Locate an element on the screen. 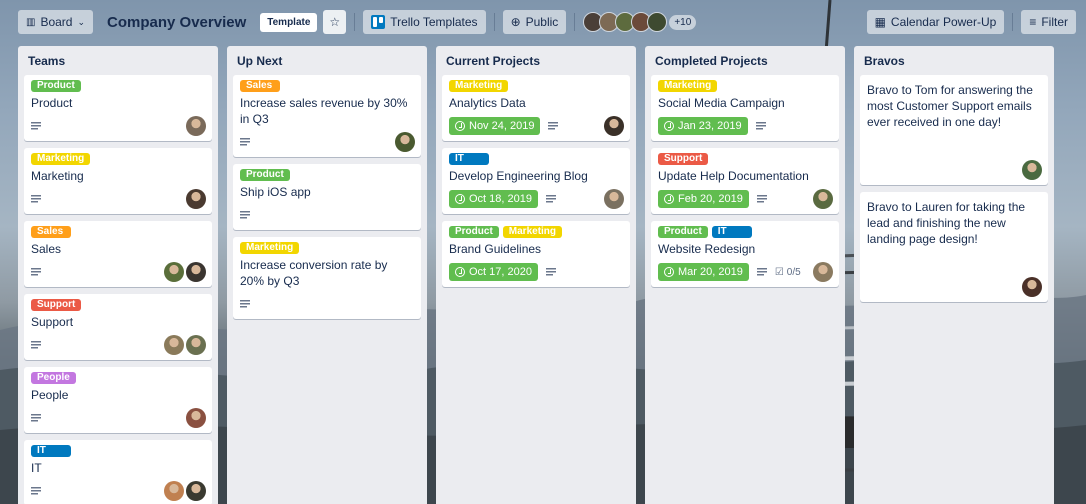 Image resolution: width=1086 pixels, height=504 pixels. card-title: Analytics Data is located at coordinates (487, 103).